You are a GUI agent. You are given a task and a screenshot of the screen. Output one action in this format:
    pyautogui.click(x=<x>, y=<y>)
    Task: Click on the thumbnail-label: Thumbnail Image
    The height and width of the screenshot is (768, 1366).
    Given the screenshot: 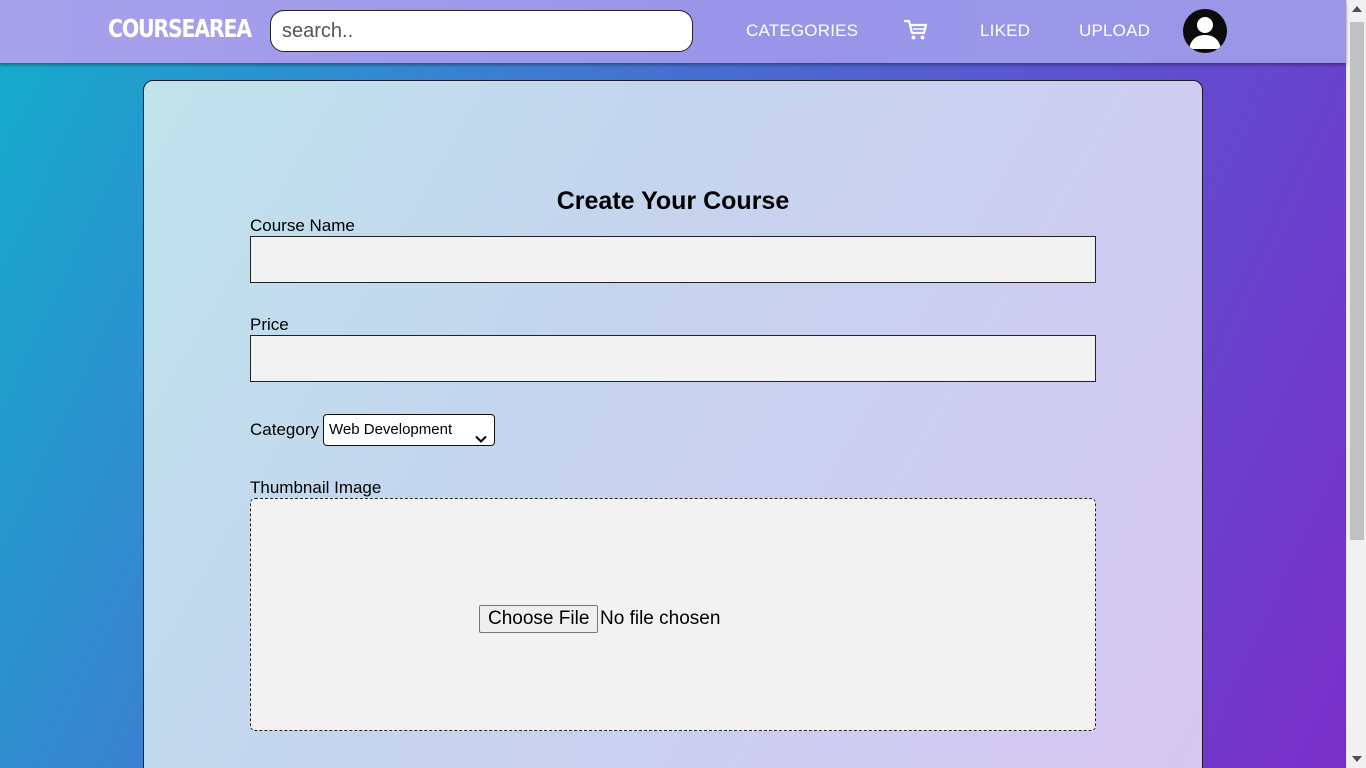 What is the action you would take?
    pyautogui.click(x=316, y=487)
    